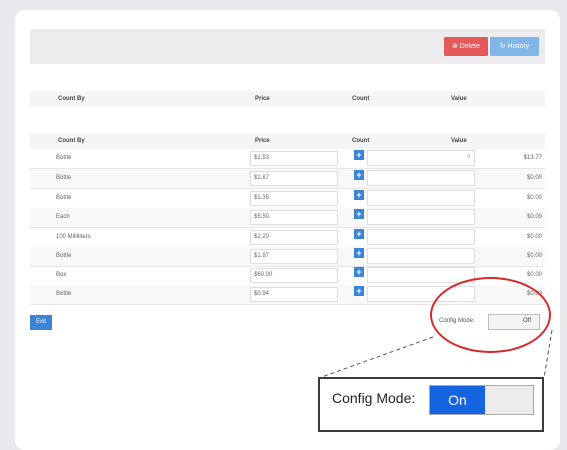 The height and width of the screenshot is (450, 567). I want to click on callout-toggle: On, so click(481, 400).